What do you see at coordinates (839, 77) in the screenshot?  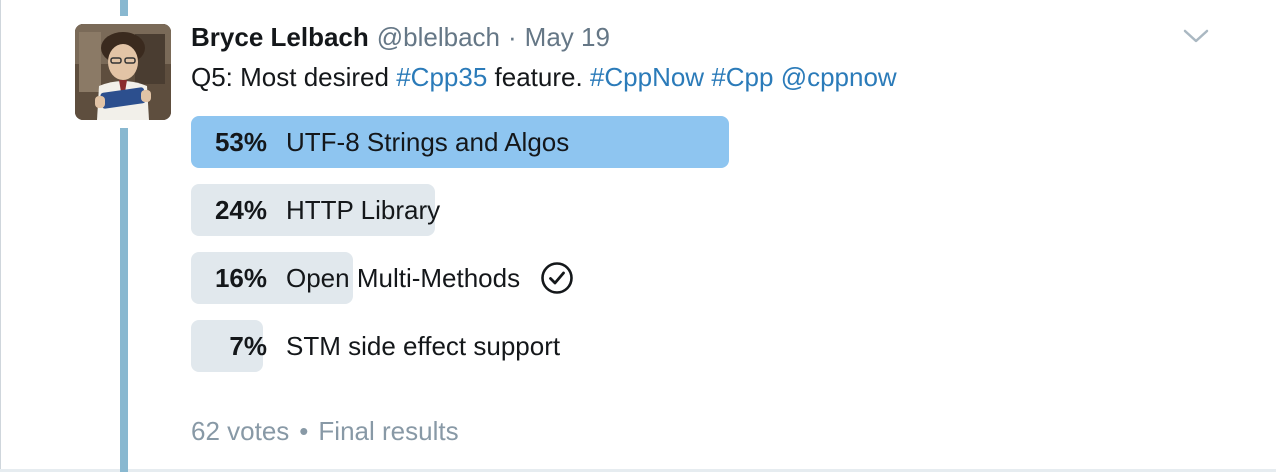 I see `mention-link-cppnow: @cppnow` at bounding box center [839, 77].